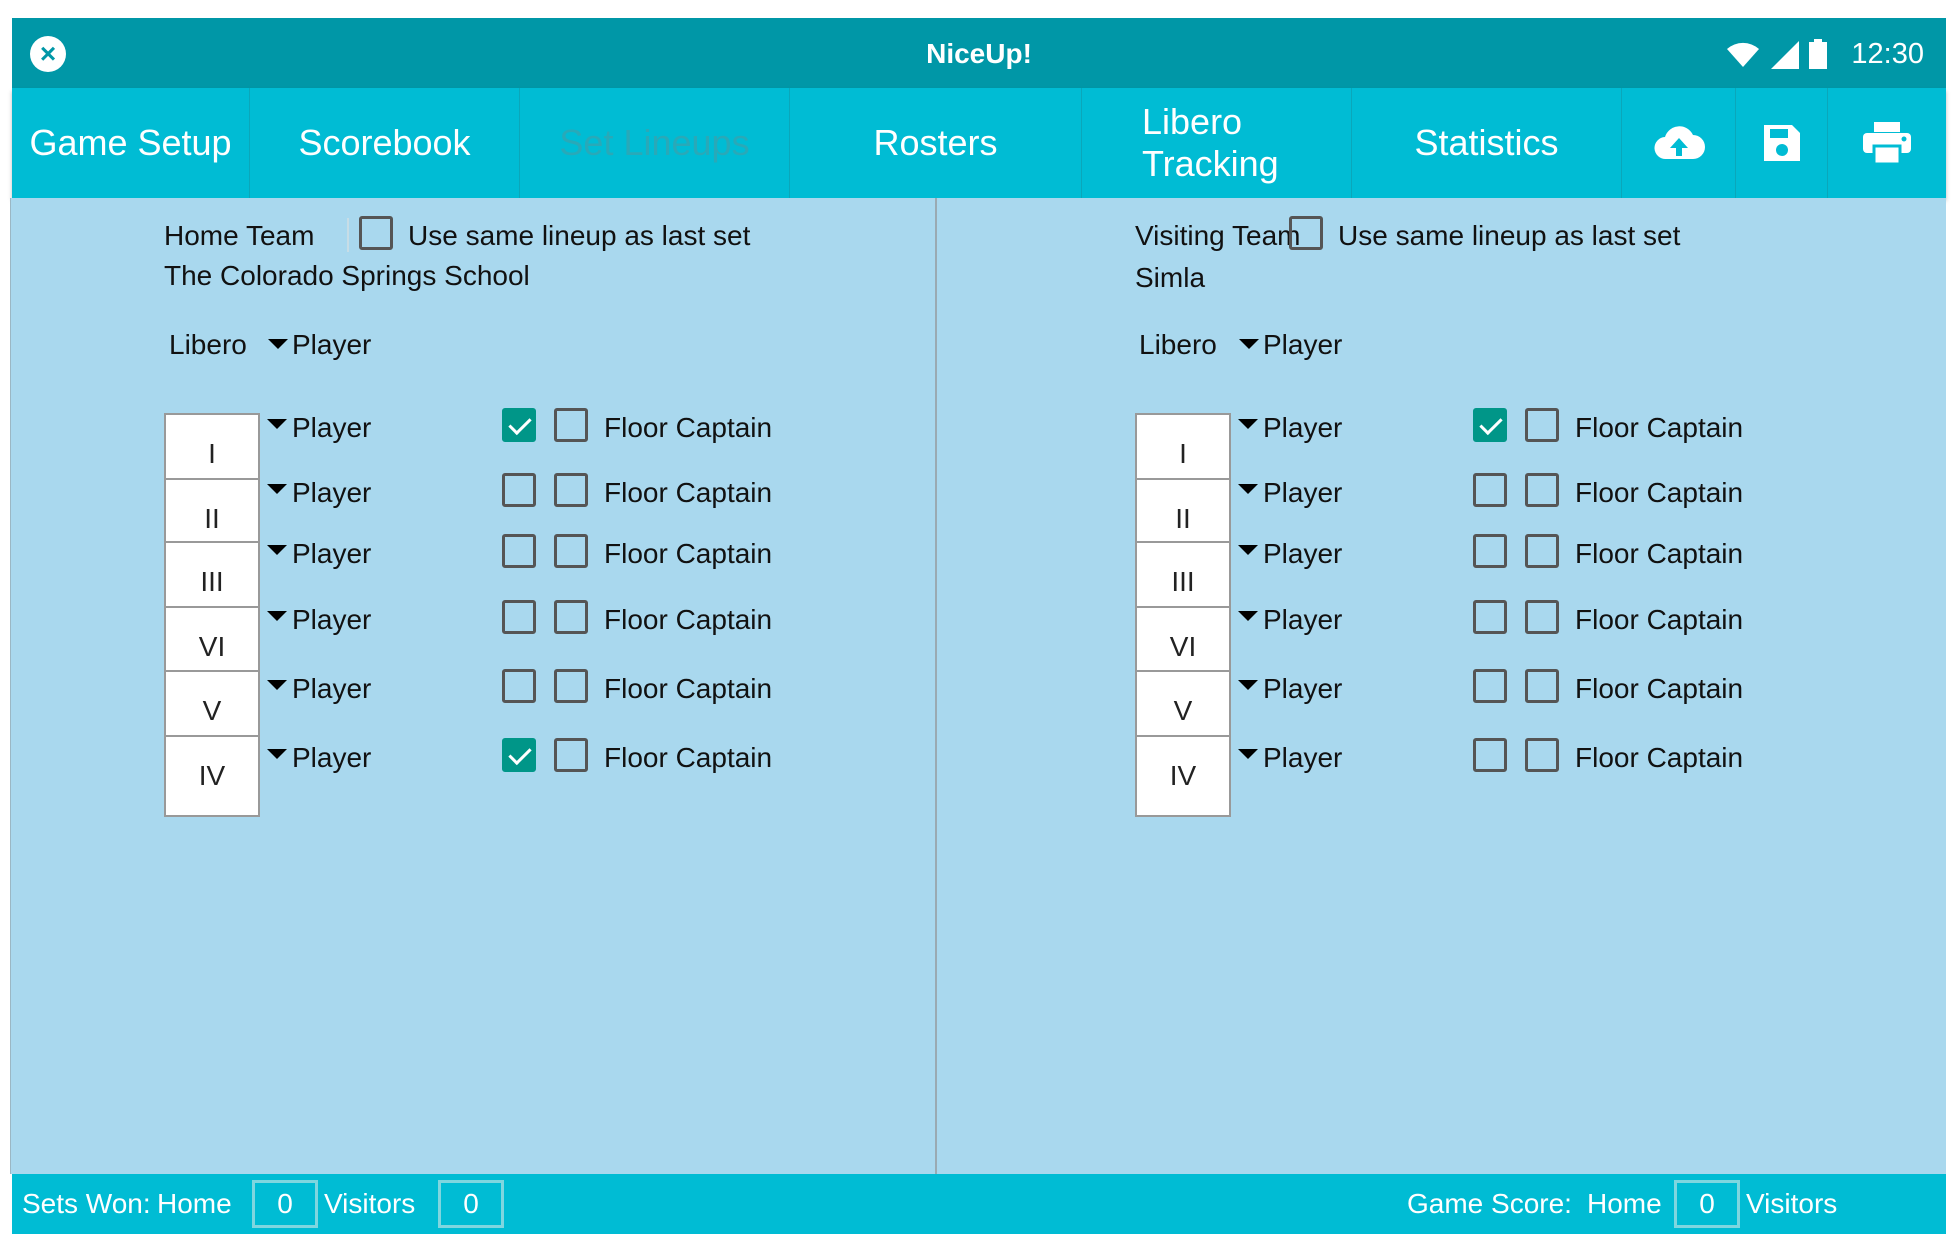  What do you see at coordinates (86, 1203) in the screenshot?
I see `sets-won-label: Sets Won:` at bounding box center [86, 1203].